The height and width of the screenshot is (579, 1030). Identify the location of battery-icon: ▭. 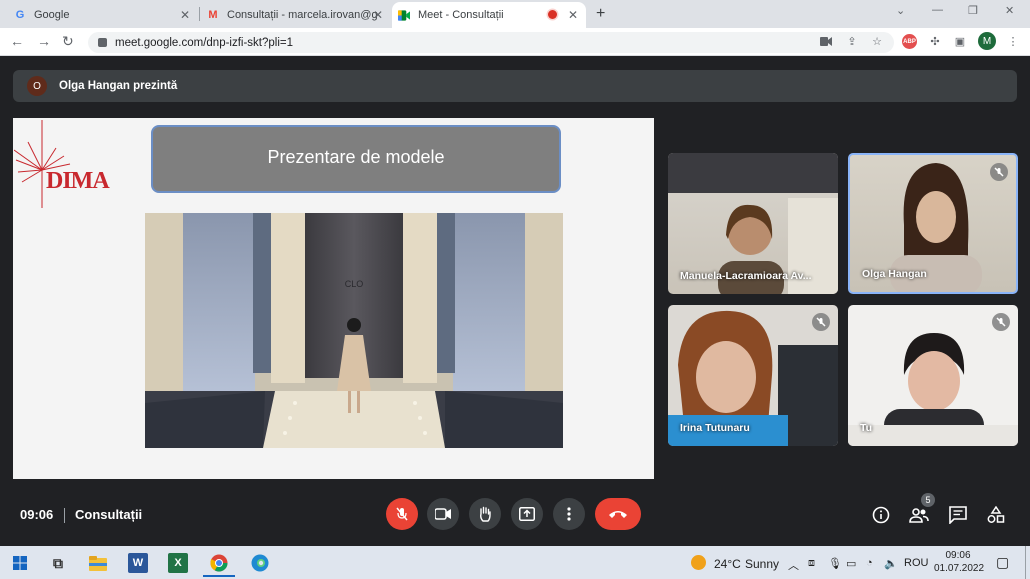
(851, 563).